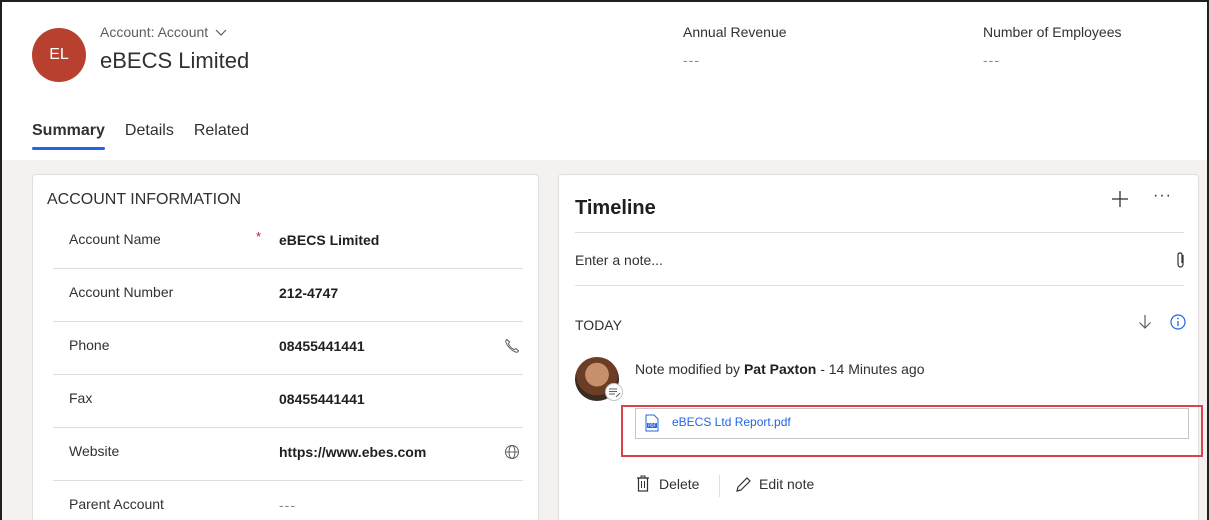  What do you see at coordinates (259, 236) in the screenshot?
I see `required-marker: *` at bounding box center [259, 236].